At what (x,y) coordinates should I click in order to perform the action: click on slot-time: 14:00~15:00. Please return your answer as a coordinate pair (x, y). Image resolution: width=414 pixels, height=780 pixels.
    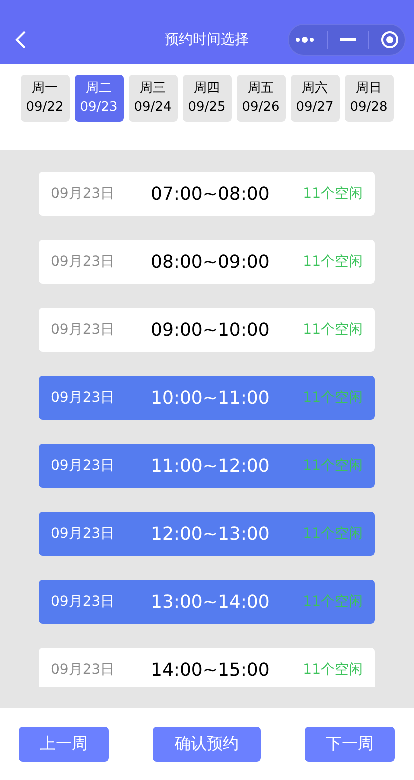
    Looking at the image, I should click on (210, 670).